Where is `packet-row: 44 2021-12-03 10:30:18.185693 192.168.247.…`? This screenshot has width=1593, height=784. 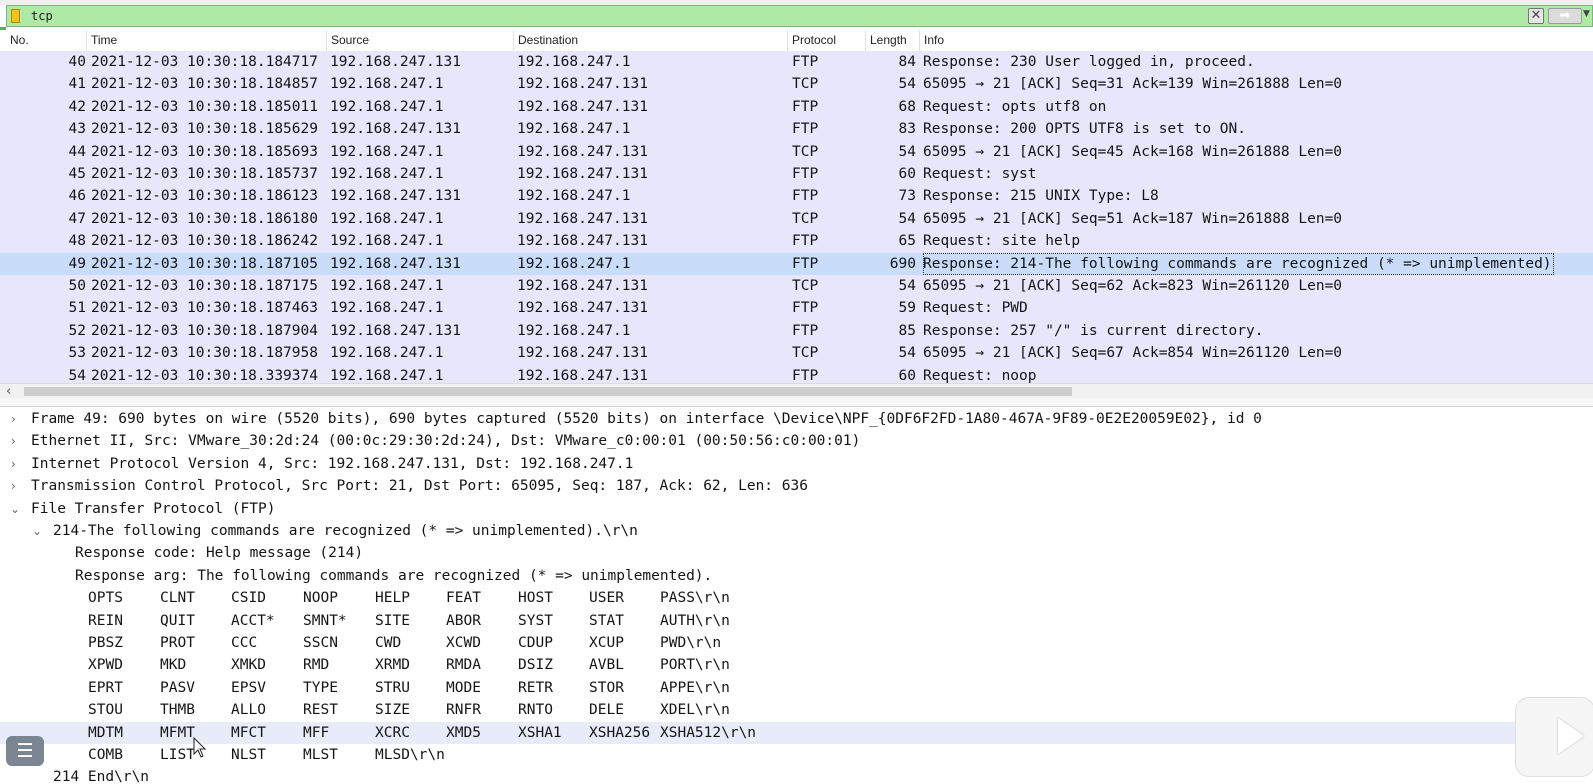 packet-row: 44 2021-12-03 10:30:18.185693 192.168.247.… is located at coordinates (796, 152).